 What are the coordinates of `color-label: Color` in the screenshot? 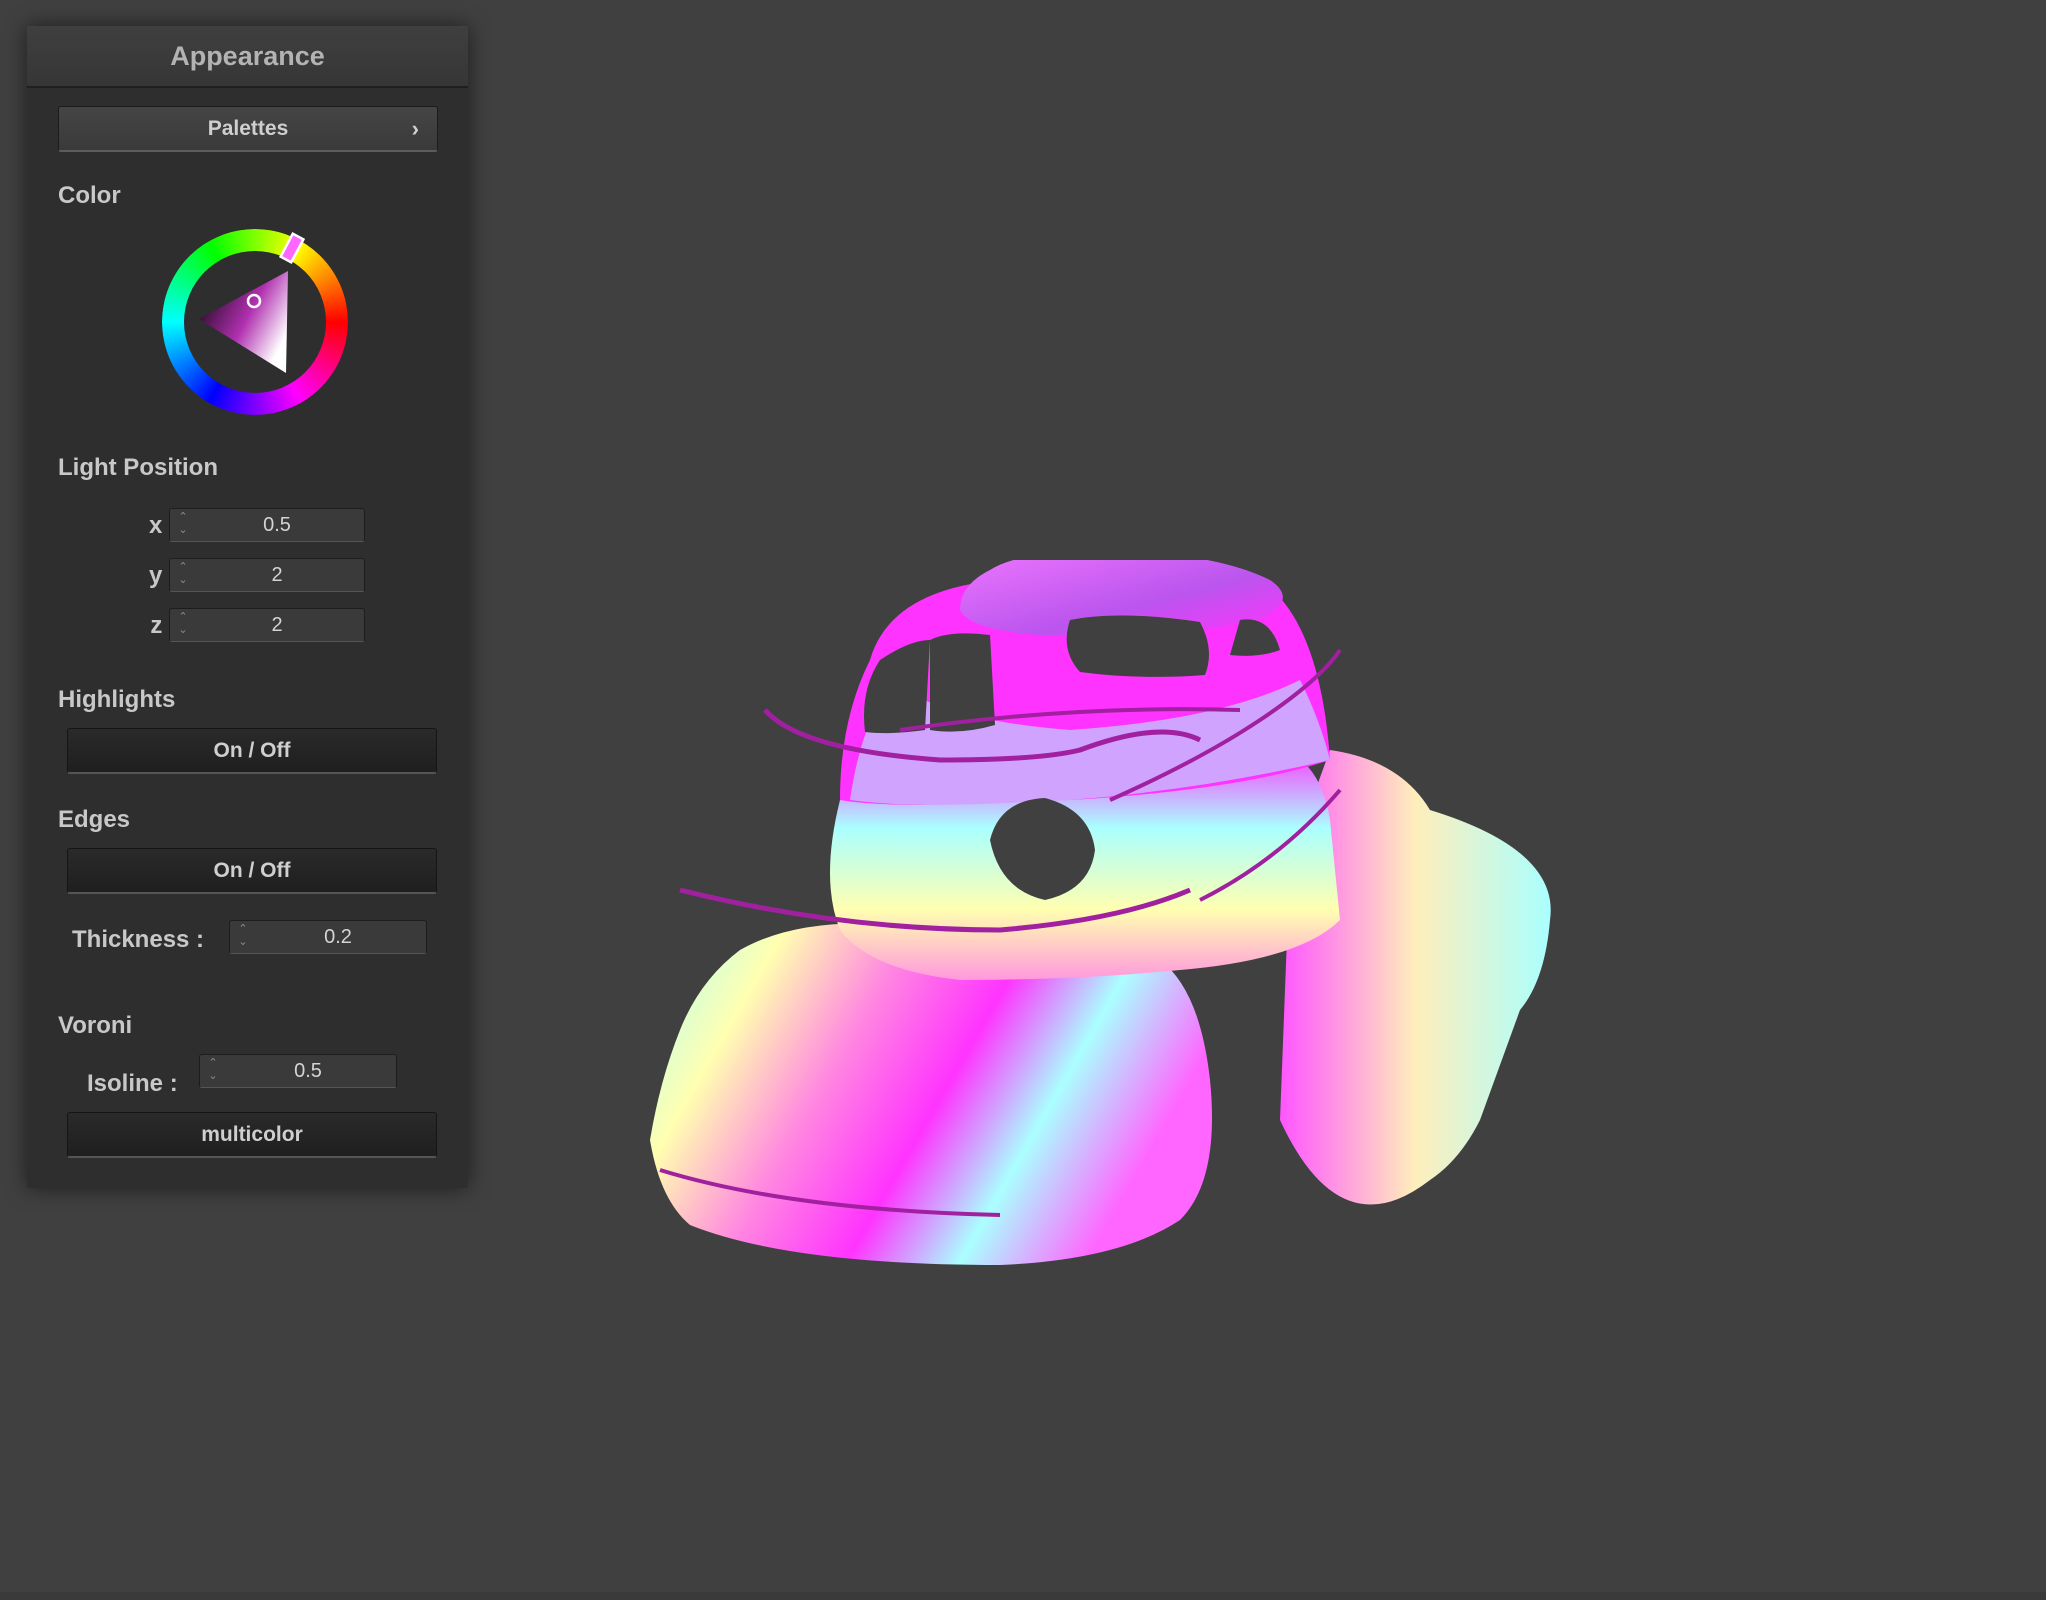 It's located at (89, 195).